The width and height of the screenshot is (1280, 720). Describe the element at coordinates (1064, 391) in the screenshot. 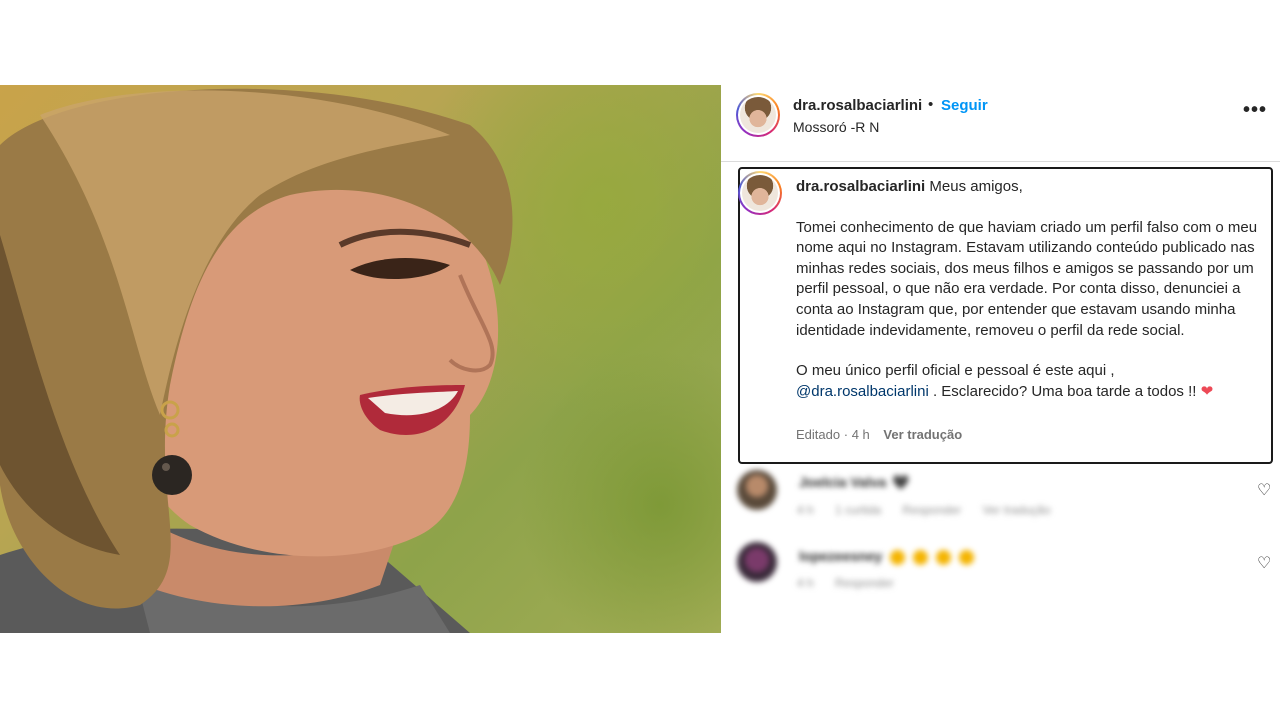

I see `caption-line: . Esclarecido? Uma boa tarde a todos !!` at that location.